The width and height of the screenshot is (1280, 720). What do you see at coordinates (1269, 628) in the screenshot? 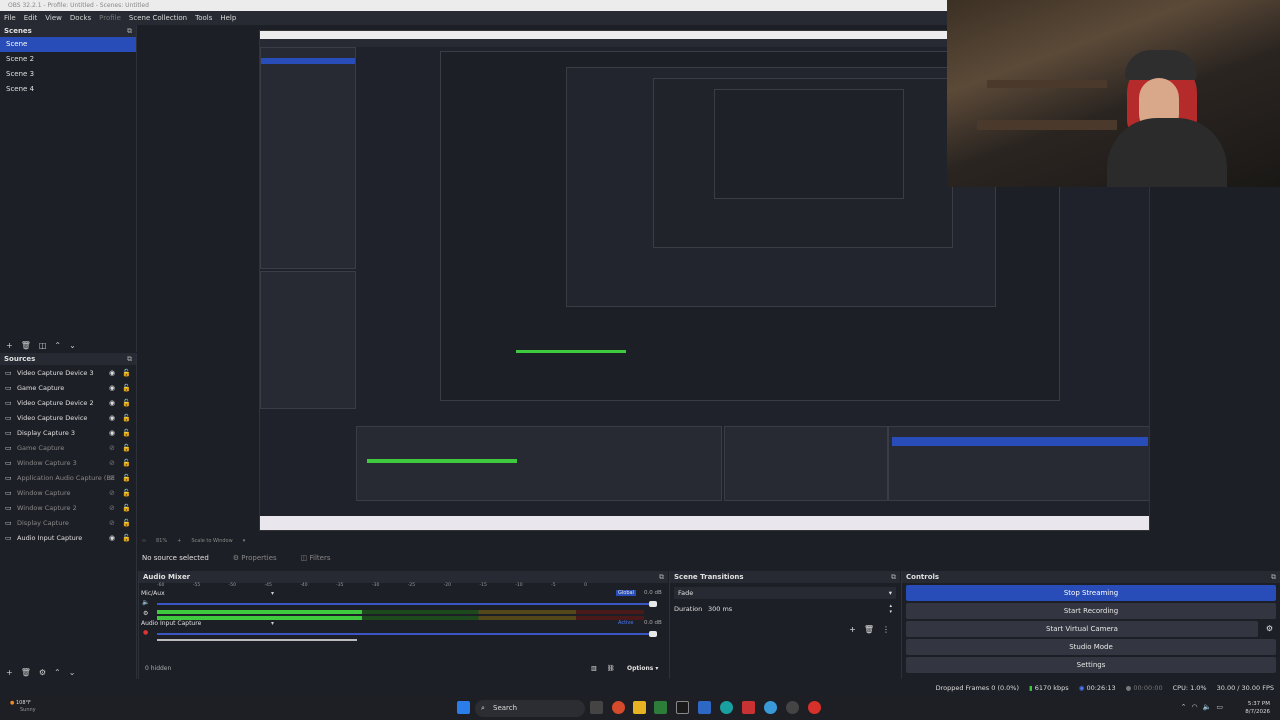
I see `gear-icon: ⚙` at bounding box center [1269, 628].